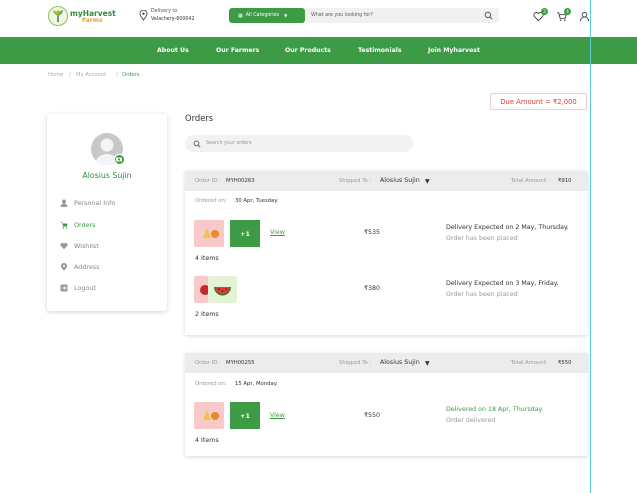  Describe the element at coordinates (85, 288) in the screenshot. I see `sidebar-item-label: Logout` at that location.